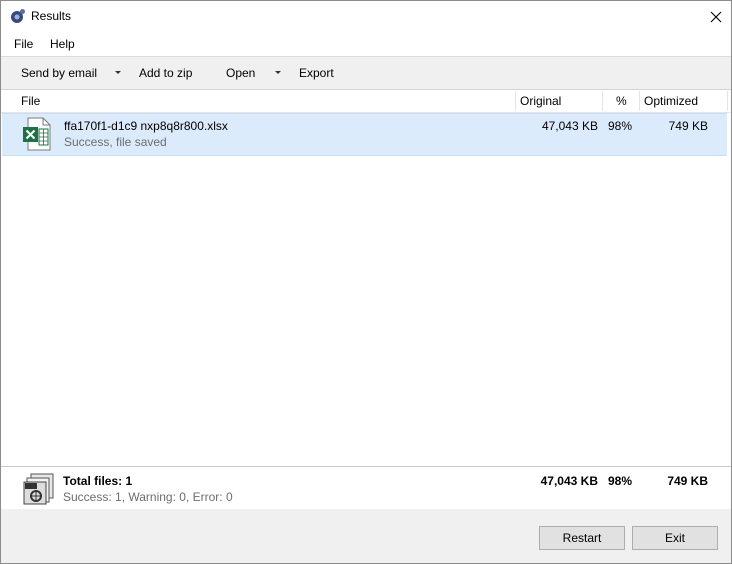  Describe the element at coordinates (240, 73) in the screenshot. I see `open-button: Open` at that location.